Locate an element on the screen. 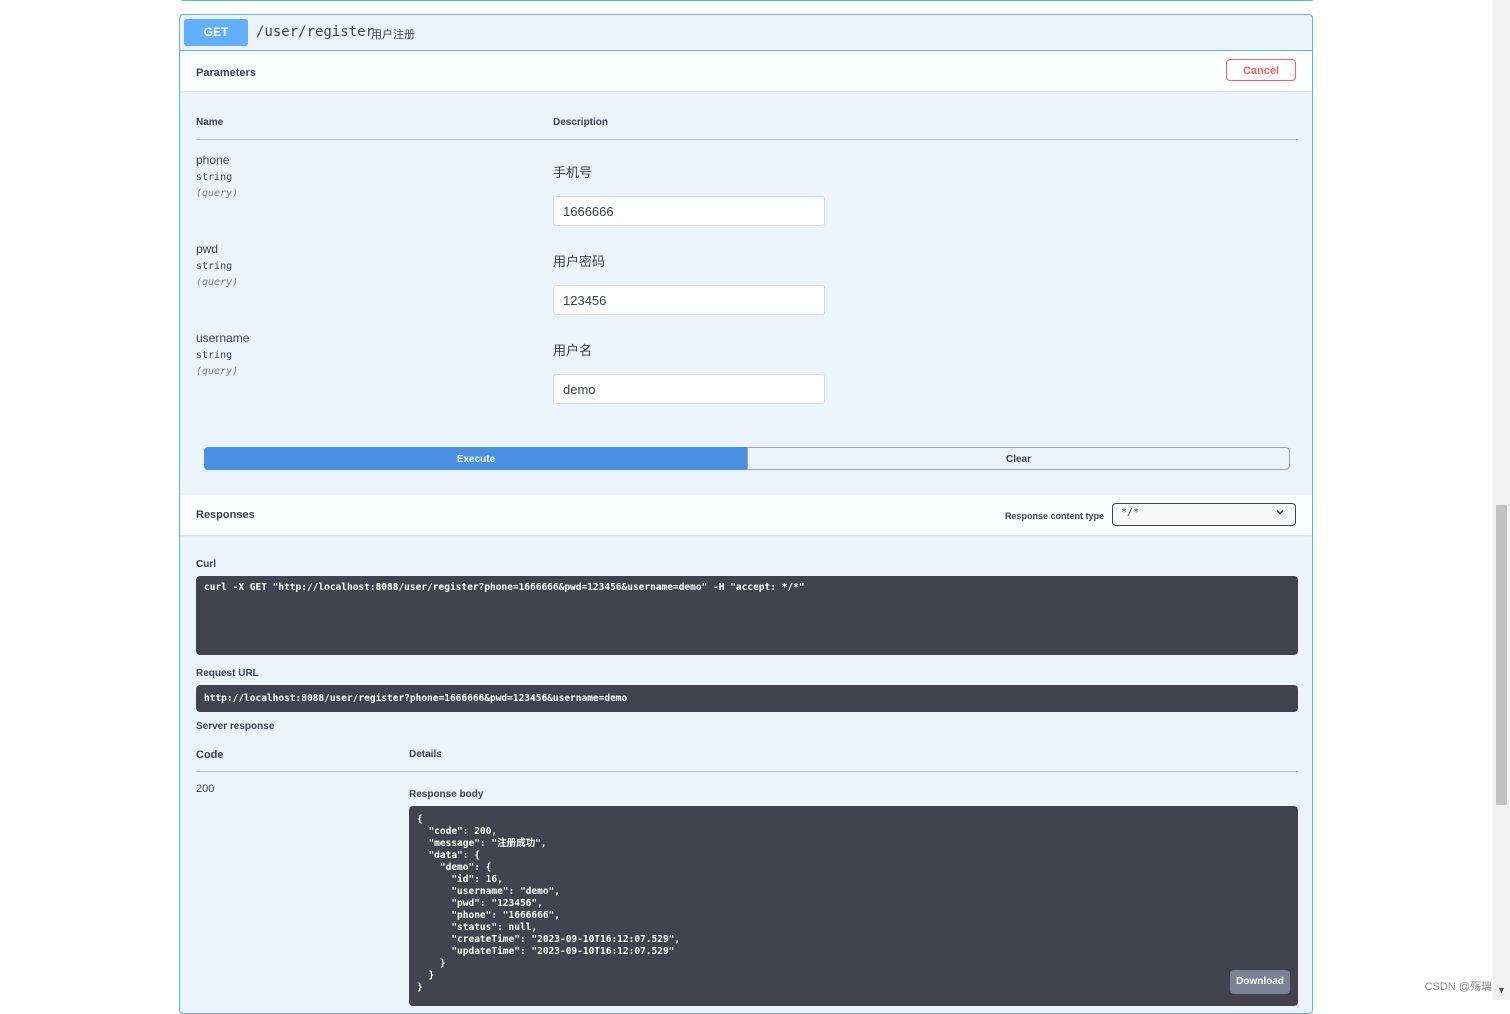 The image size is (1510, 1014). param-description-username: 用户名 is located at coordinates (573, 350).